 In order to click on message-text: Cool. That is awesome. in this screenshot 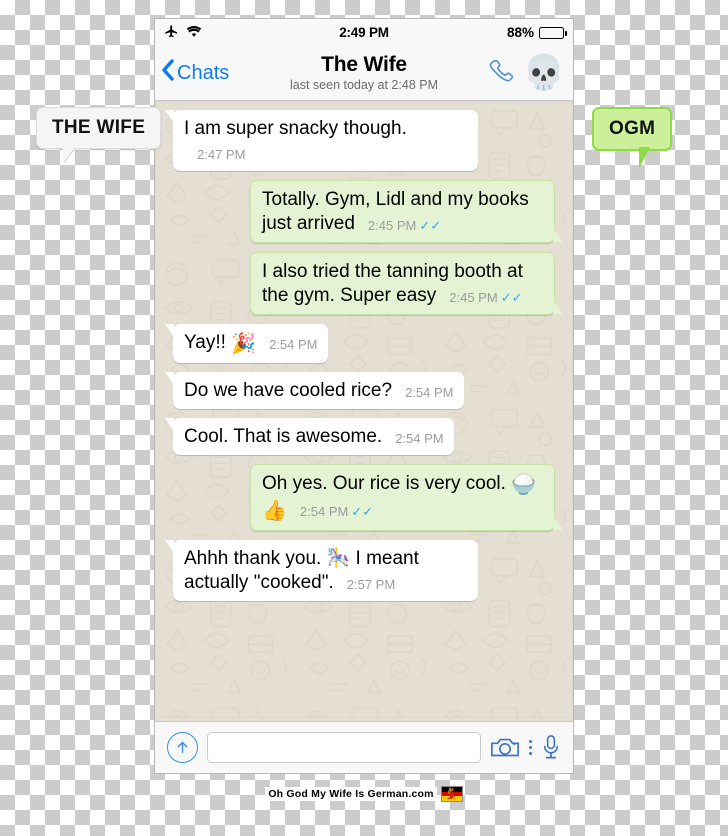, I will do `click(283, 436)`.